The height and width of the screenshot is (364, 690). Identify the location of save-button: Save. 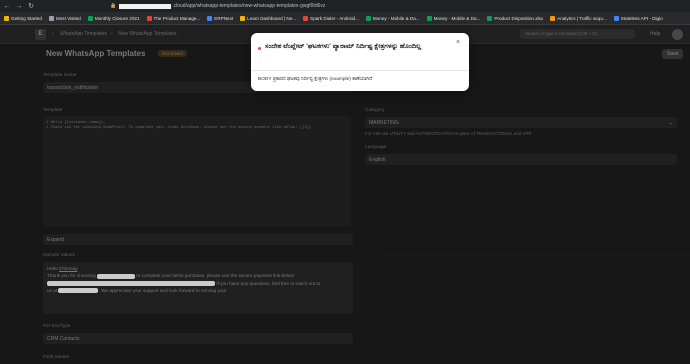
(673, 54).